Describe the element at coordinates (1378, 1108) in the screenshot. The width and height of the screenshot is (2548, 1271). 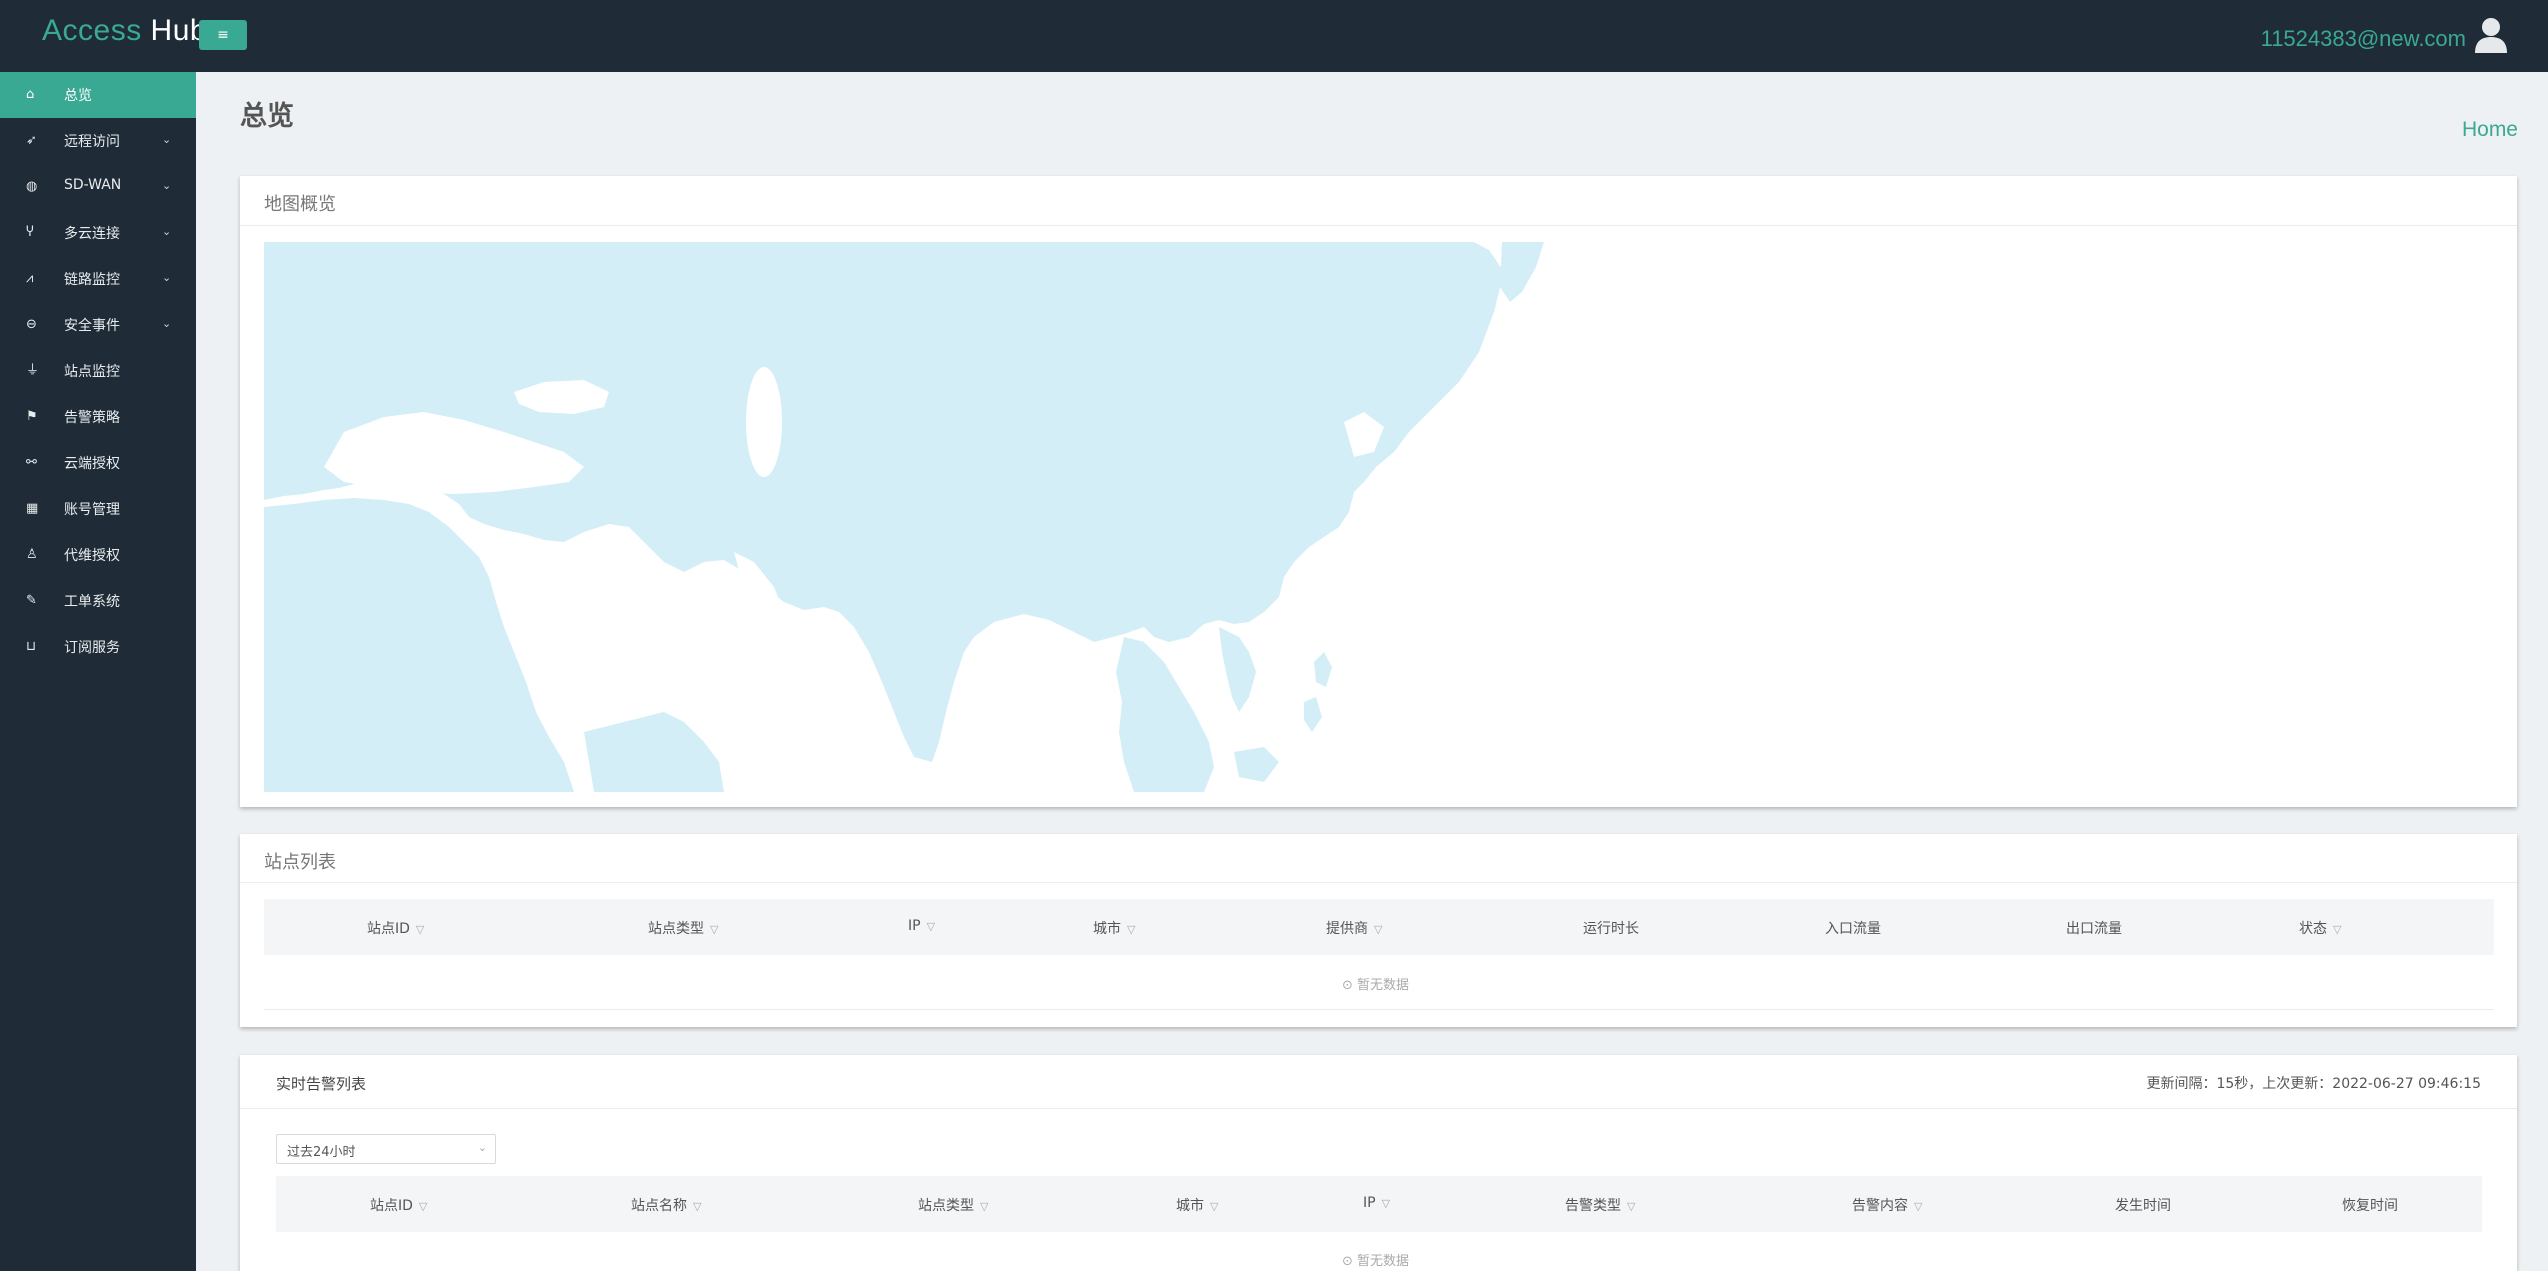
I see `card-divider` at that location.